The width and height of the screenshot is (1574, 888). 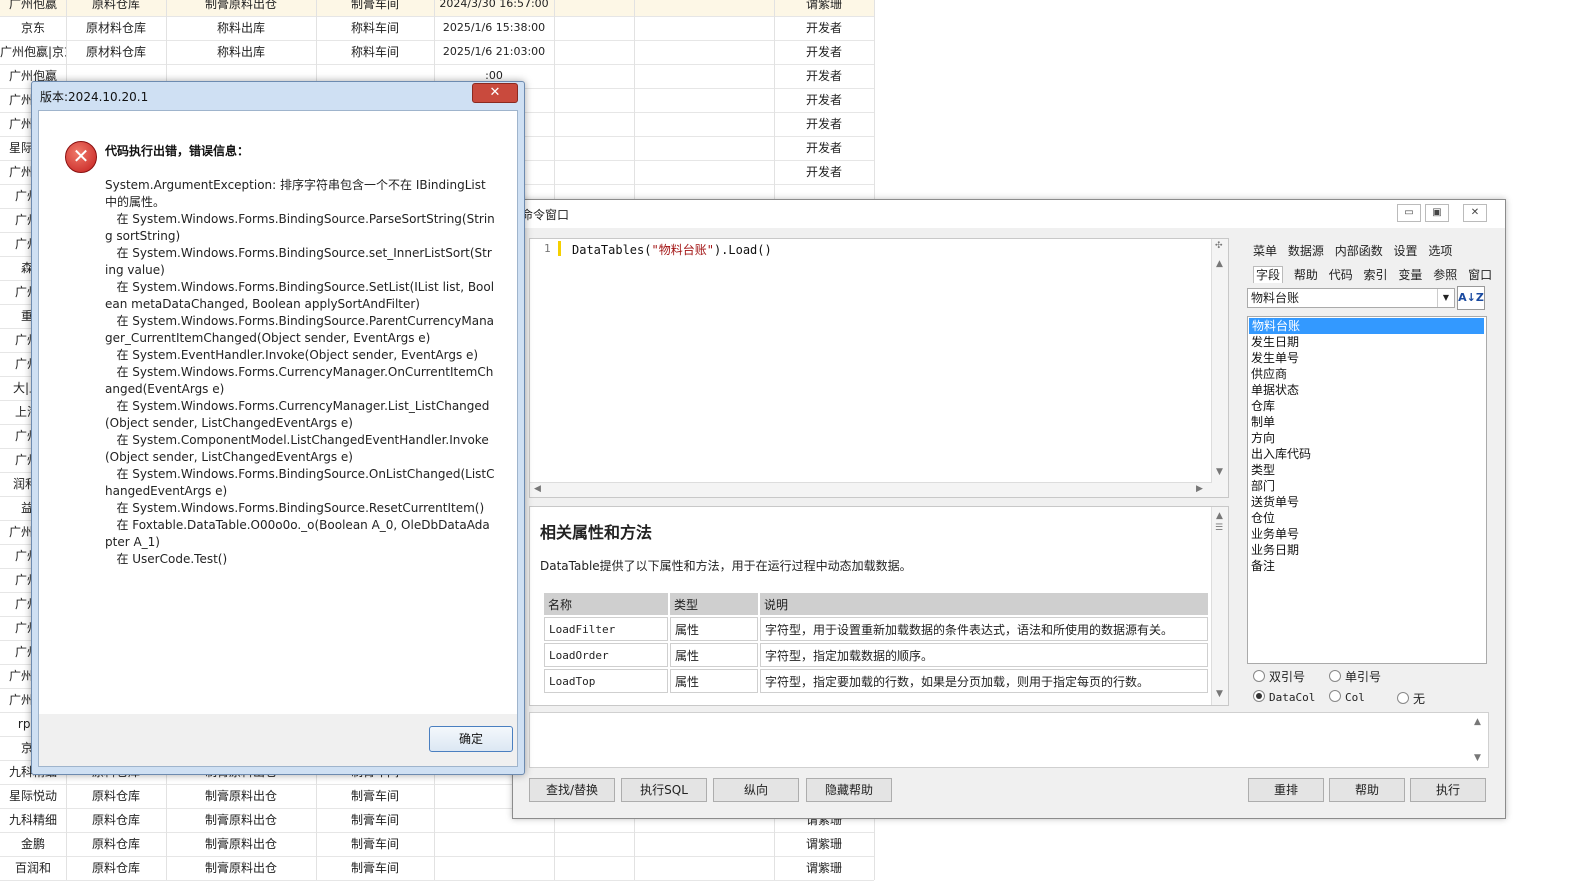 I want to click on radio-none: 无, so click(x=1411, y=698).